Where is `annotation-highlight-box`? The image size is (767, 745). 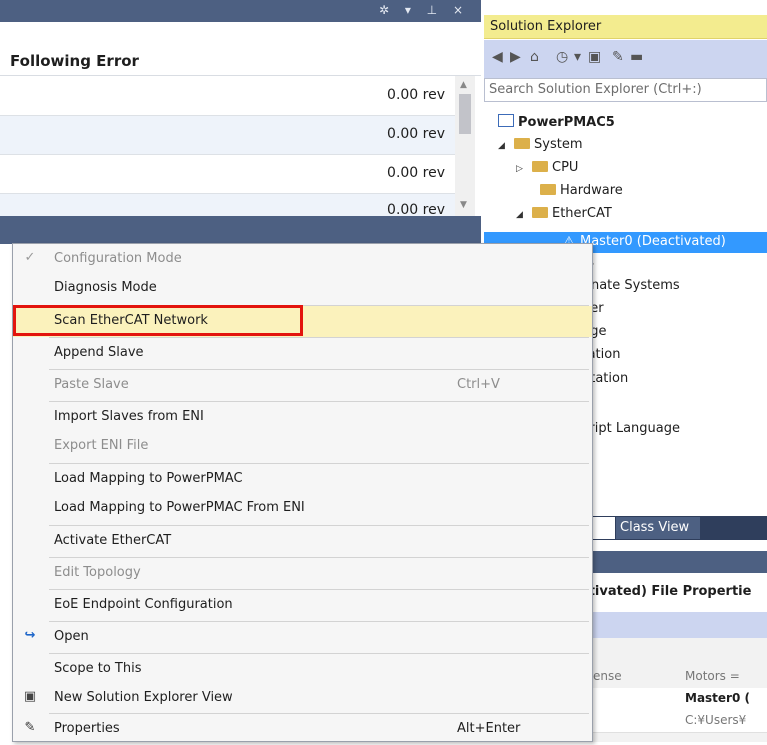
annotation-highlight-box is located at coordinates (158, 320).